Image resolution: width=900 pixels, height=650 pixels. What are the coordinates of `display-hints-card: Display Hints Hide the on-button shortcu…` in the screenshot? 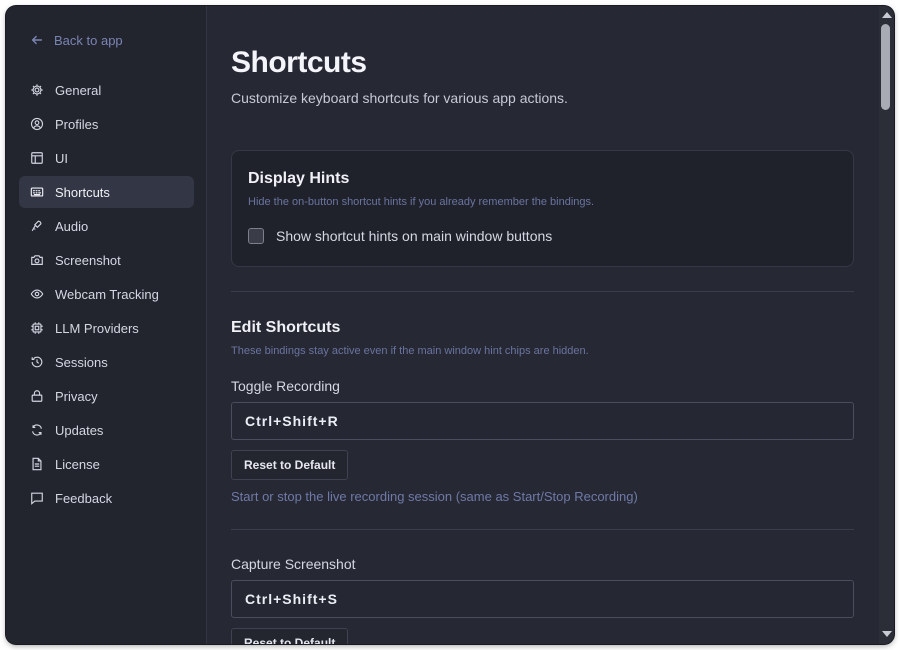 It's located at (542, 208).